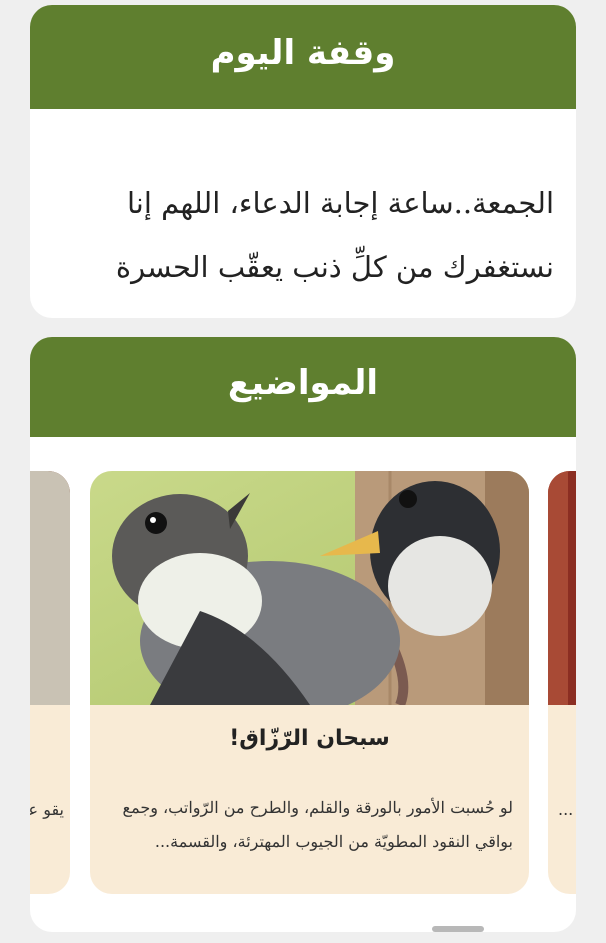 The image size is (606, 943). What do you see at coordinates (458, 929) in the screenshot?
I see `carousel-scroll-indicator` at bounding box center [458, 929].